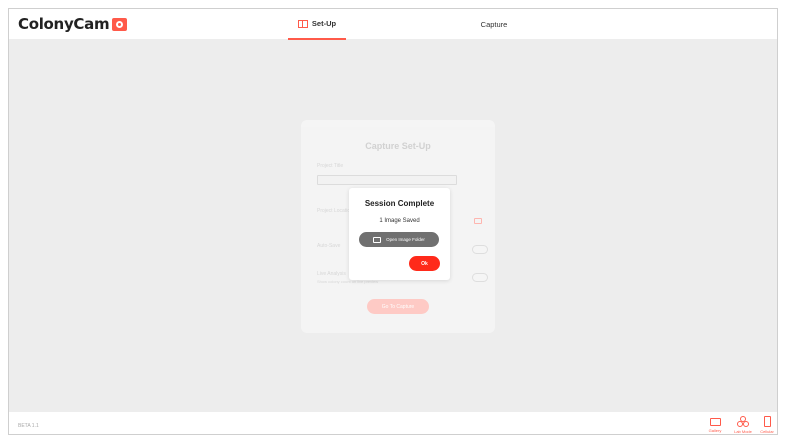 This screenshot has height=436, width=787. Describe the element at coordinates (120, 24) in the screenshot. I see `camera-icon` at that location.